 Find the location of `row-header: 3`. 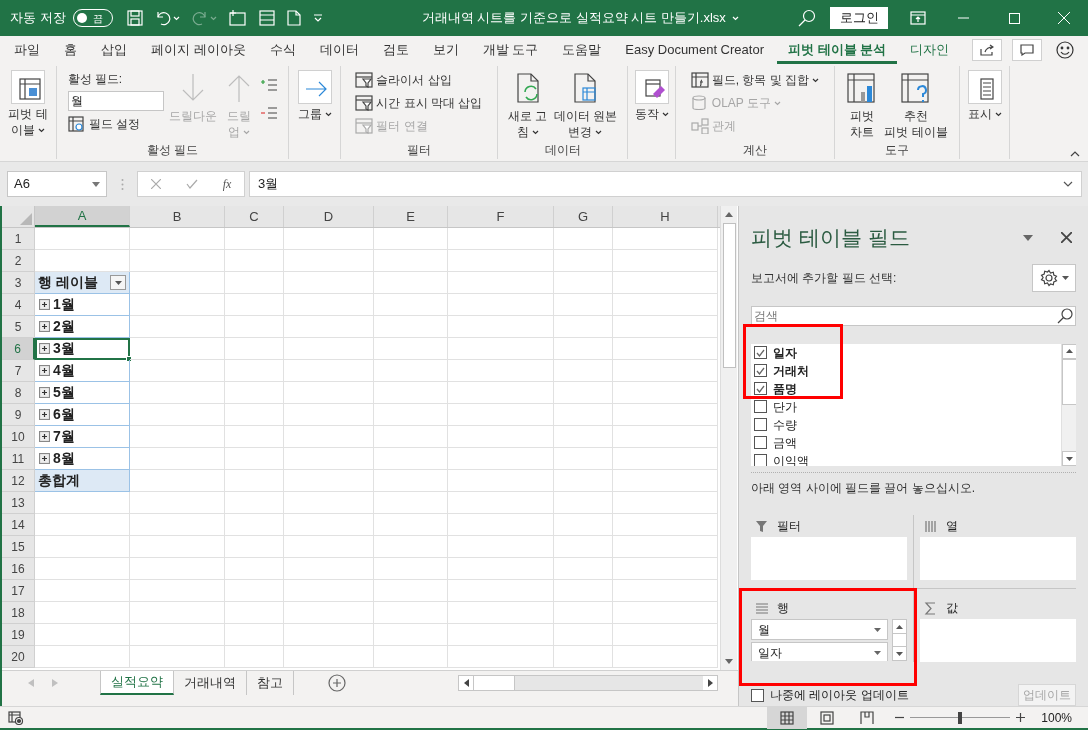

row-header: 3 is located at coordinates (18, 283).